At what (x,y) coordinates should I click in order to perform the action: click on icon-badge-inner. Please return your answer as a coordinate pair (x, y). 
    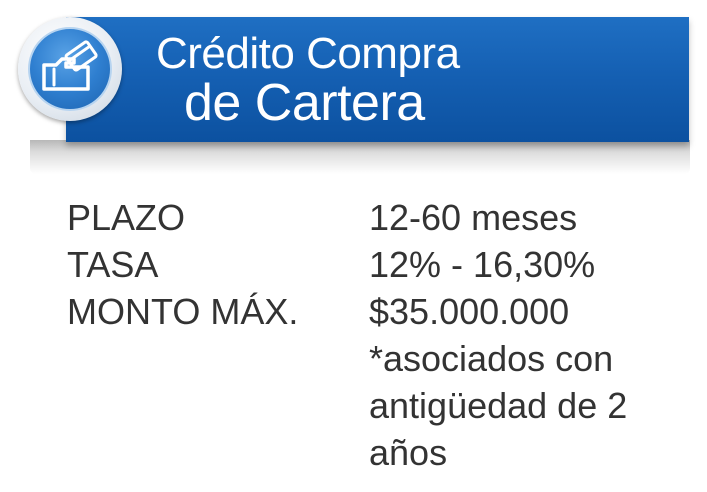
    Looking at the image, I should click on (70, 69).